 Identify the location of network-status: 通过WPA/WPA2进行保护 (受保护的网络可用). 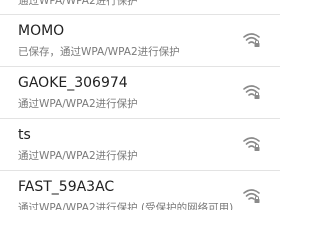
(126, 206).